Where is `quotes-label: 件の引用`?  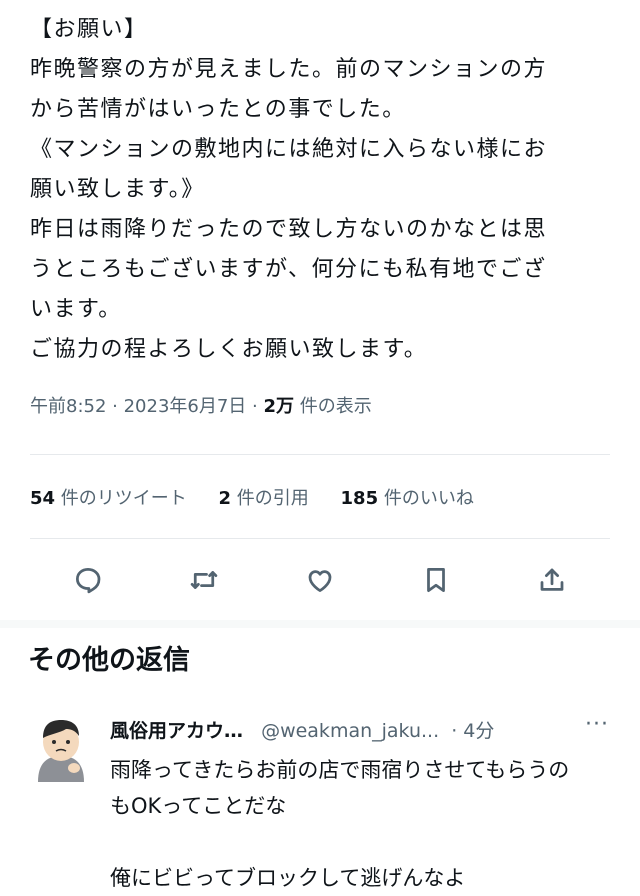 quotes-label: 件の引用 is located at coordinates (272, 498).